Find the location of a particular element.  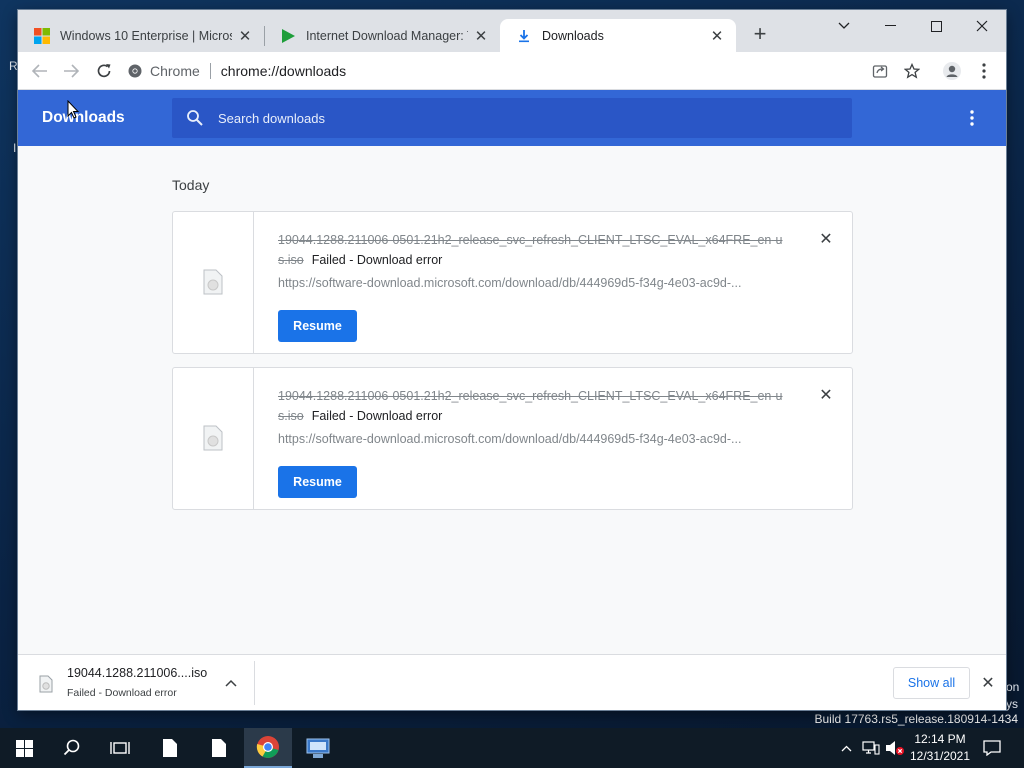

chrome-menu-icon is located at coordinates (984, 71).